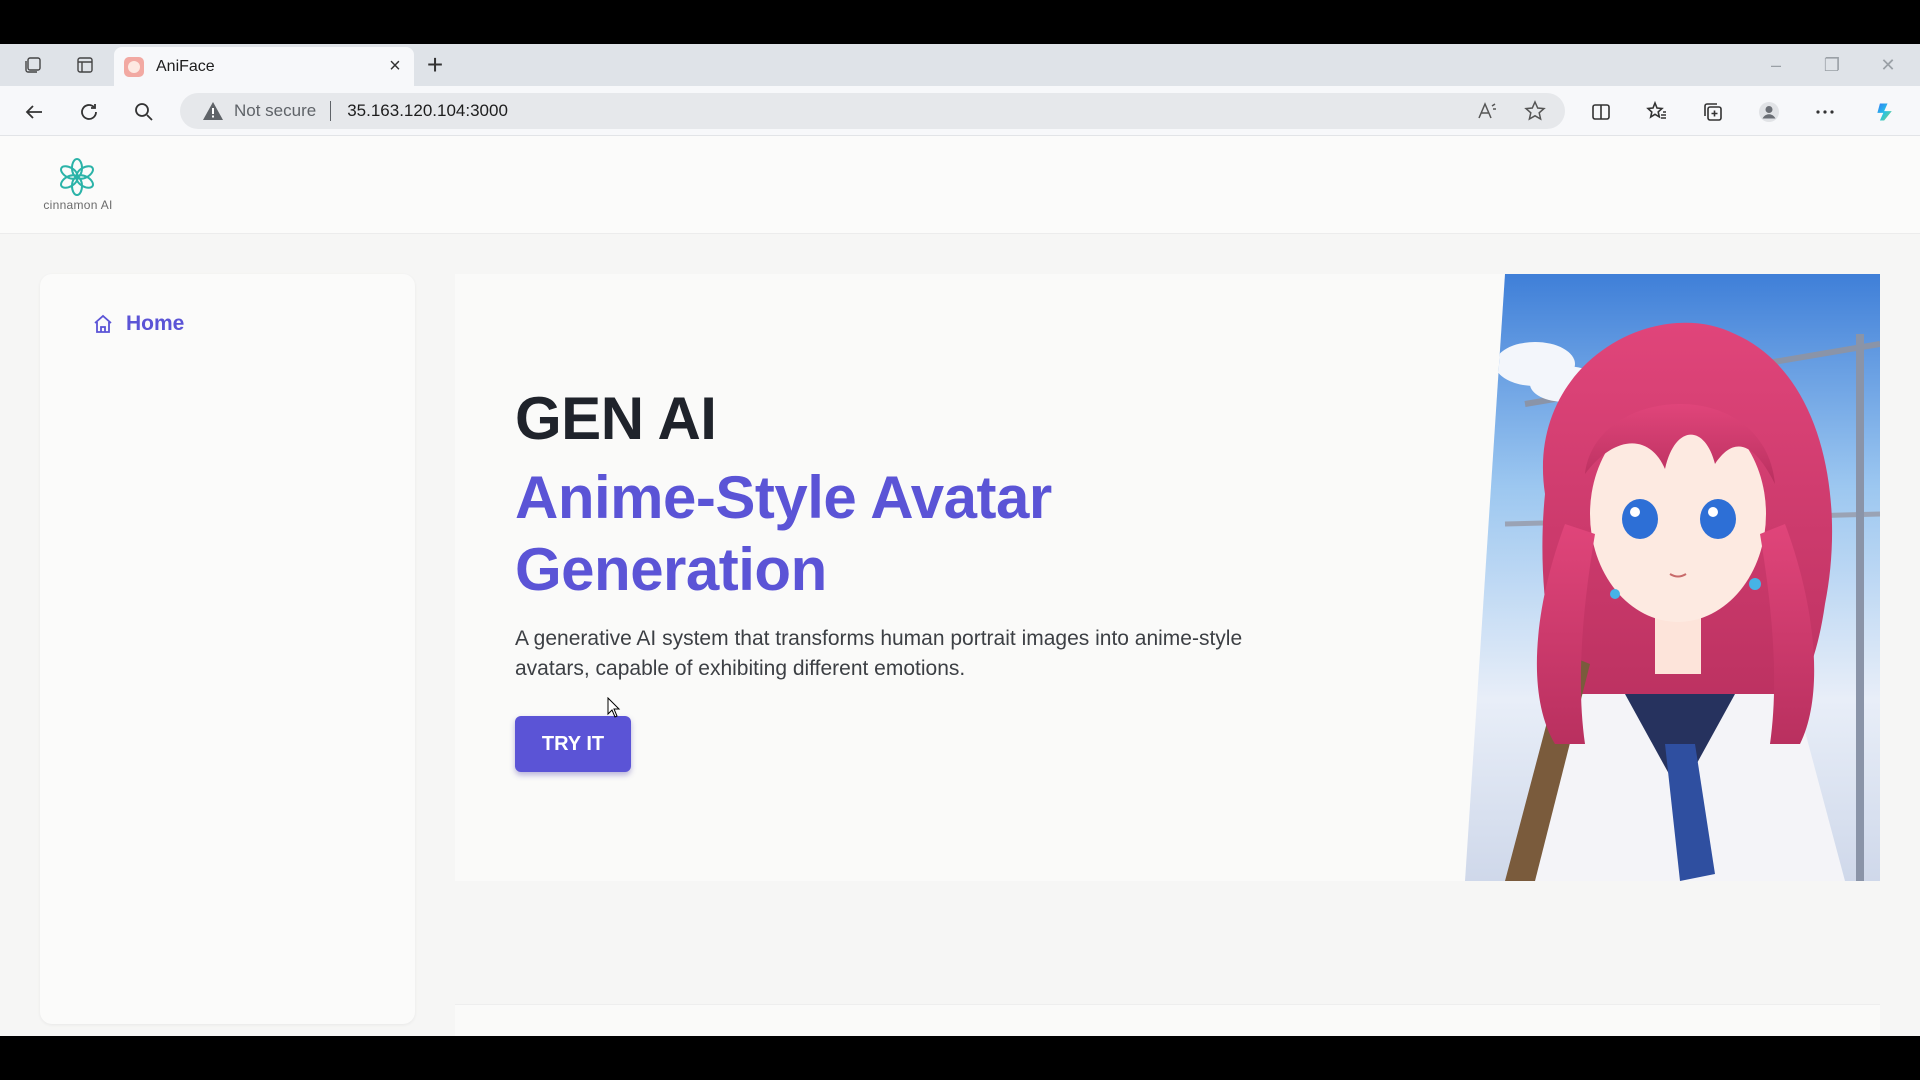 Image resolution: width=1920 pixels, height=1080 pixels. I want to click on new-tab-icon: +, so click(435, 65).